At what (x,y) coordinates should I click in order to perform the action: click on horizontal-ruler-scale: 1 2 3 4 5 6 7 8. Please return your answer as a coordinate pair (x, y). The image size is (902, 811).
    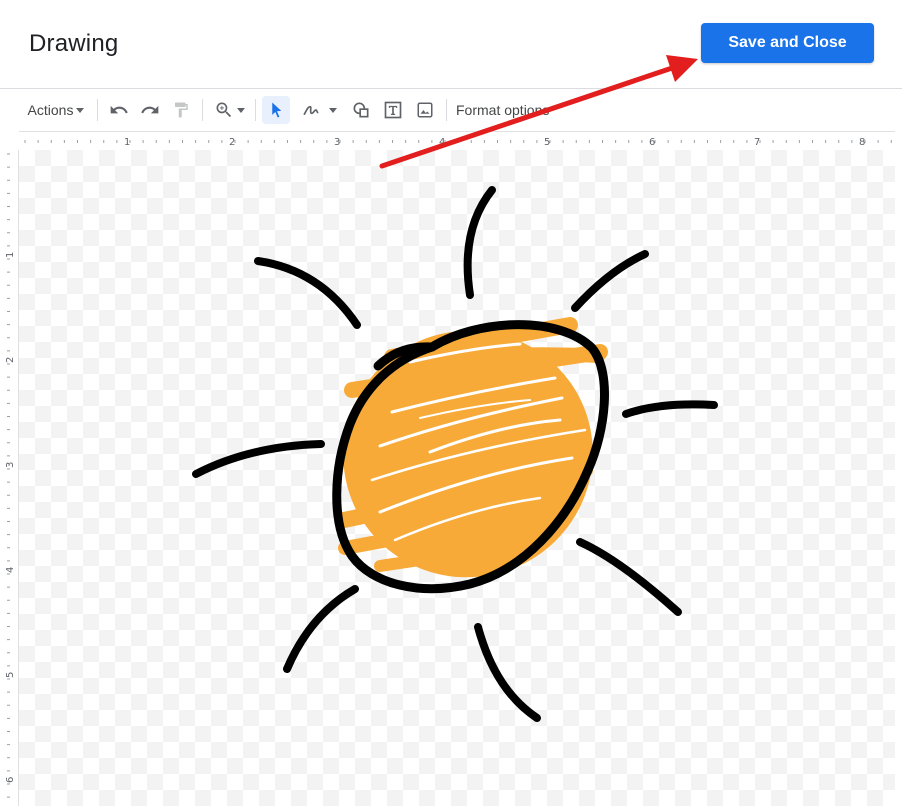
    Looking at the image, I should click on (458, 142).